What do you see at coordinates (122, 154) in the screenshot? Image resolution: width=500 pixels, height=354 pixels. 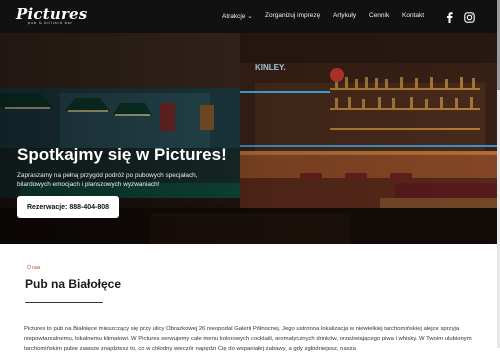 I see `hero-title: Spotkajmy się w Pictures!` at bounding box center [122, 154].